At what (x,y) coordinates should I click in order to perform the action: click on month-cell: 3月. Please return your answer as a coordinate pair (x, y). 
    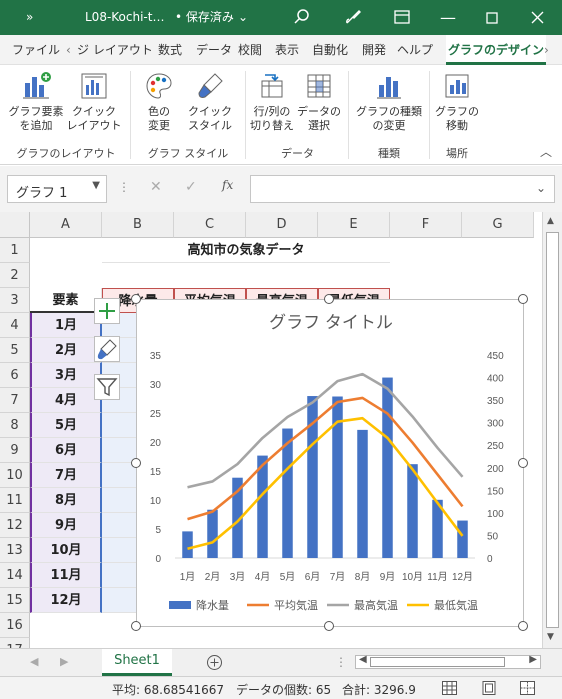
    Looking at the image, I should click on (66, 375).